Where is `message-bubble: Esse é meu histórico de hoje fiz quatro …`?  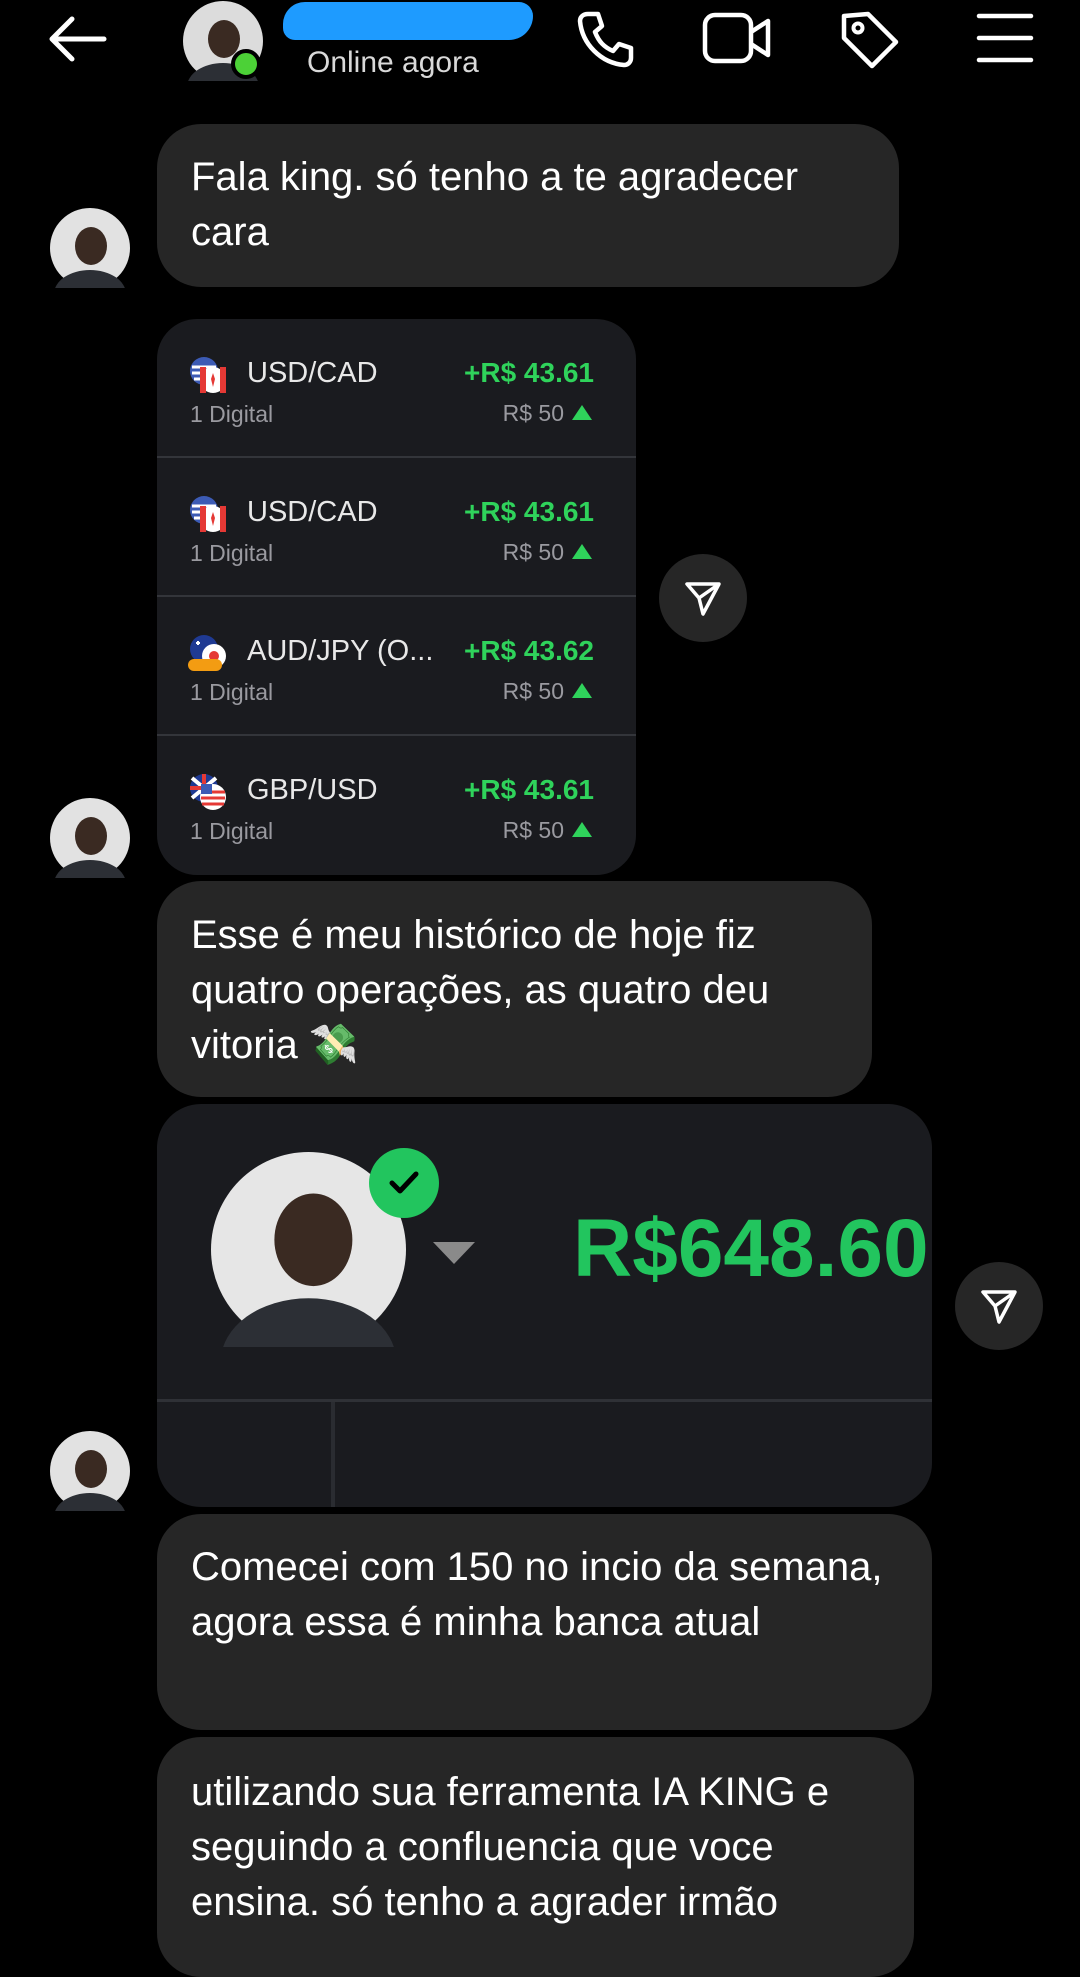
message-bubble: Esse é meu histórico de hoje fiz quatro … is located at coordinates (514, 989).